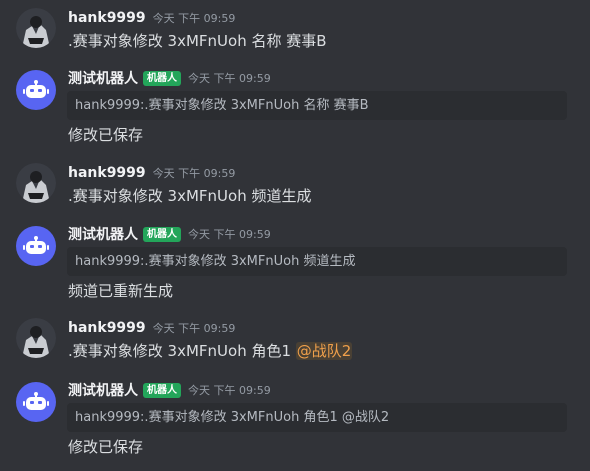 This screenshot has height=471, width=590. I want to click on message-content: 频道已重新生成, so click(121, 291).